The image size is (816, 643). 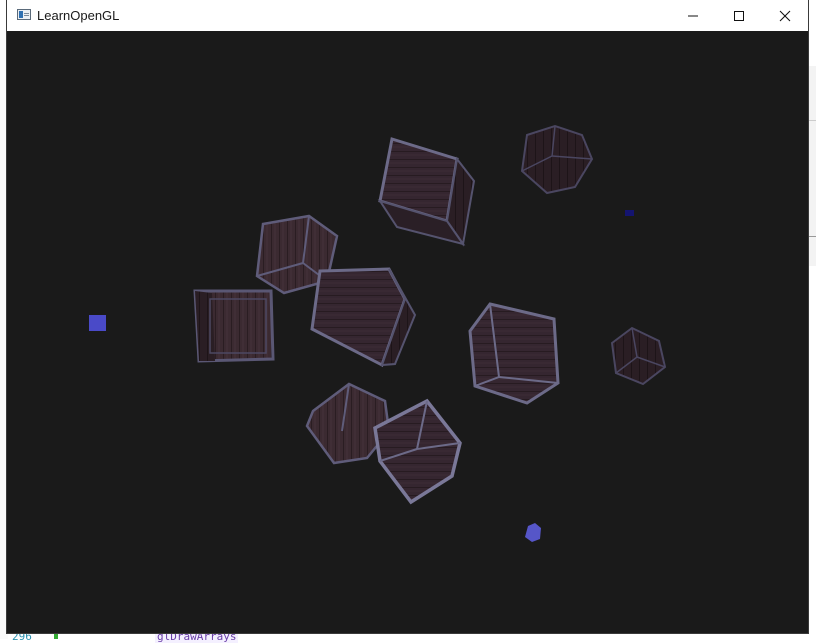 I want to click on close-button, so click(x=785, y=15).